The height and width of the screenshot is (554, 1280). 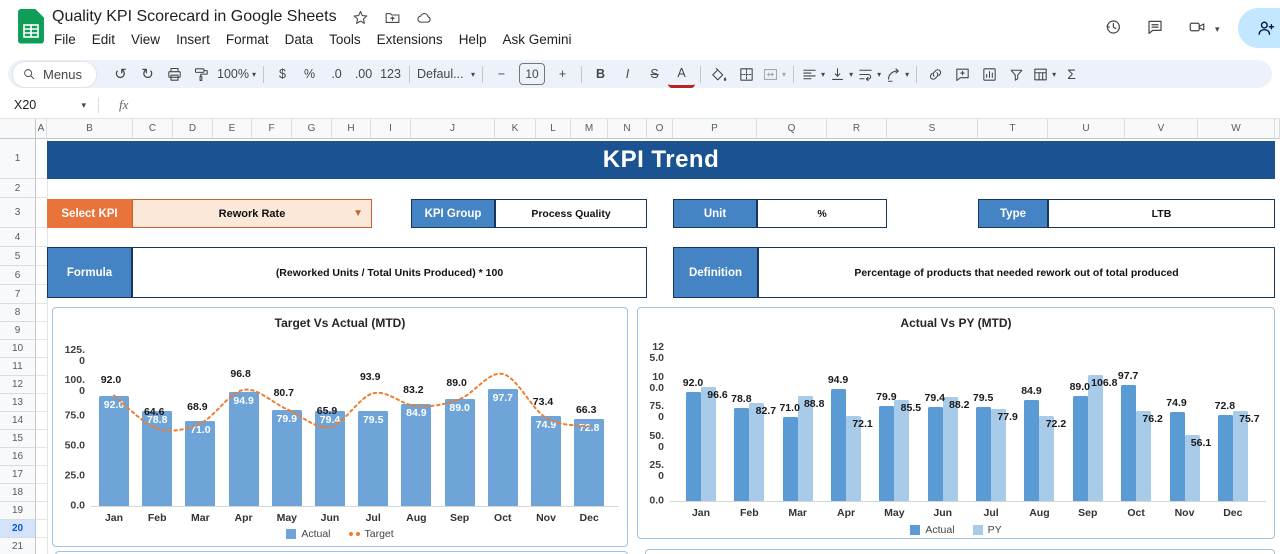 What do you see at coordinates (841, 74) in the screenshot?
I see `vertical-align-button: ▾` at bounding box center [841, 74].